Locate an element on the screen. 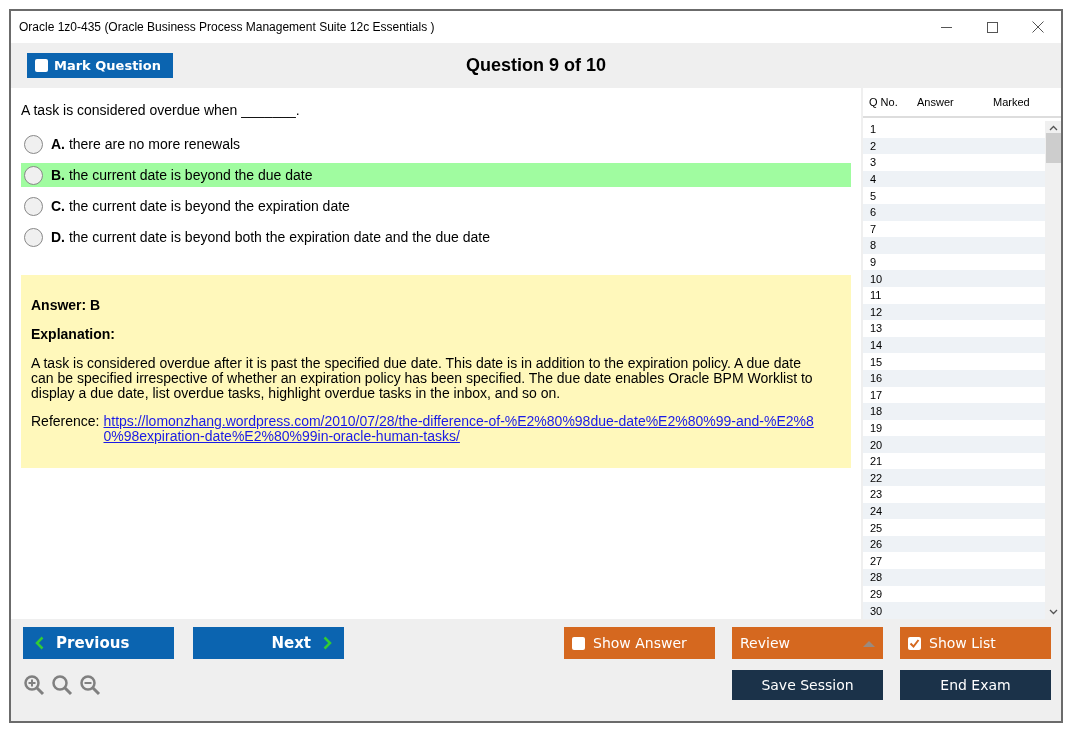 The height and width of the screenshot is (735, 1075). answer-option: D. the current date is beyond both the expiration date and the due date is located at coordinates (436, 237).